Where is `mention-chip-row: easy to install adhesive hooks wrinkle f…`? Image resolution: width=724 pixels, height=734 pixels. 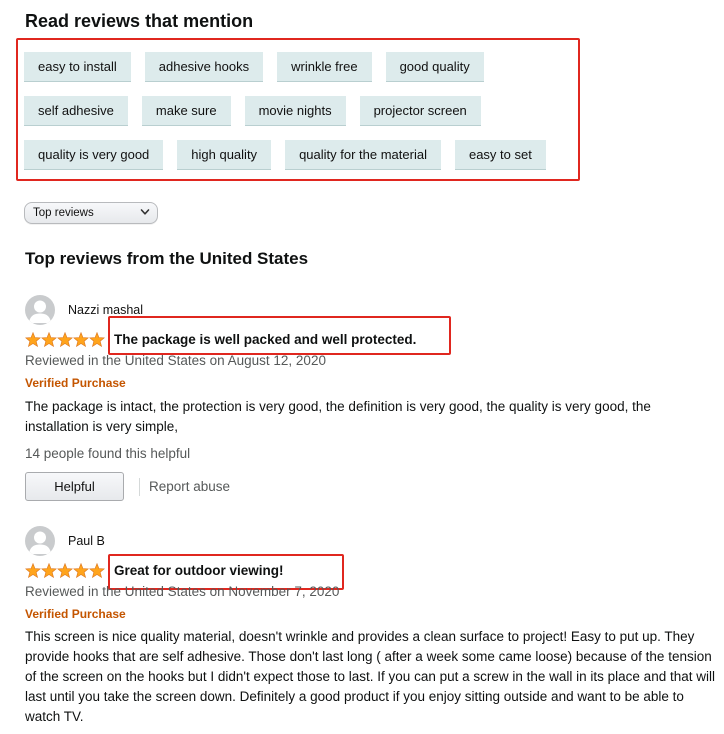 mention-chip-row: easy to install adhesive hooks wrinkle f… is located at coordinates (254, 67).